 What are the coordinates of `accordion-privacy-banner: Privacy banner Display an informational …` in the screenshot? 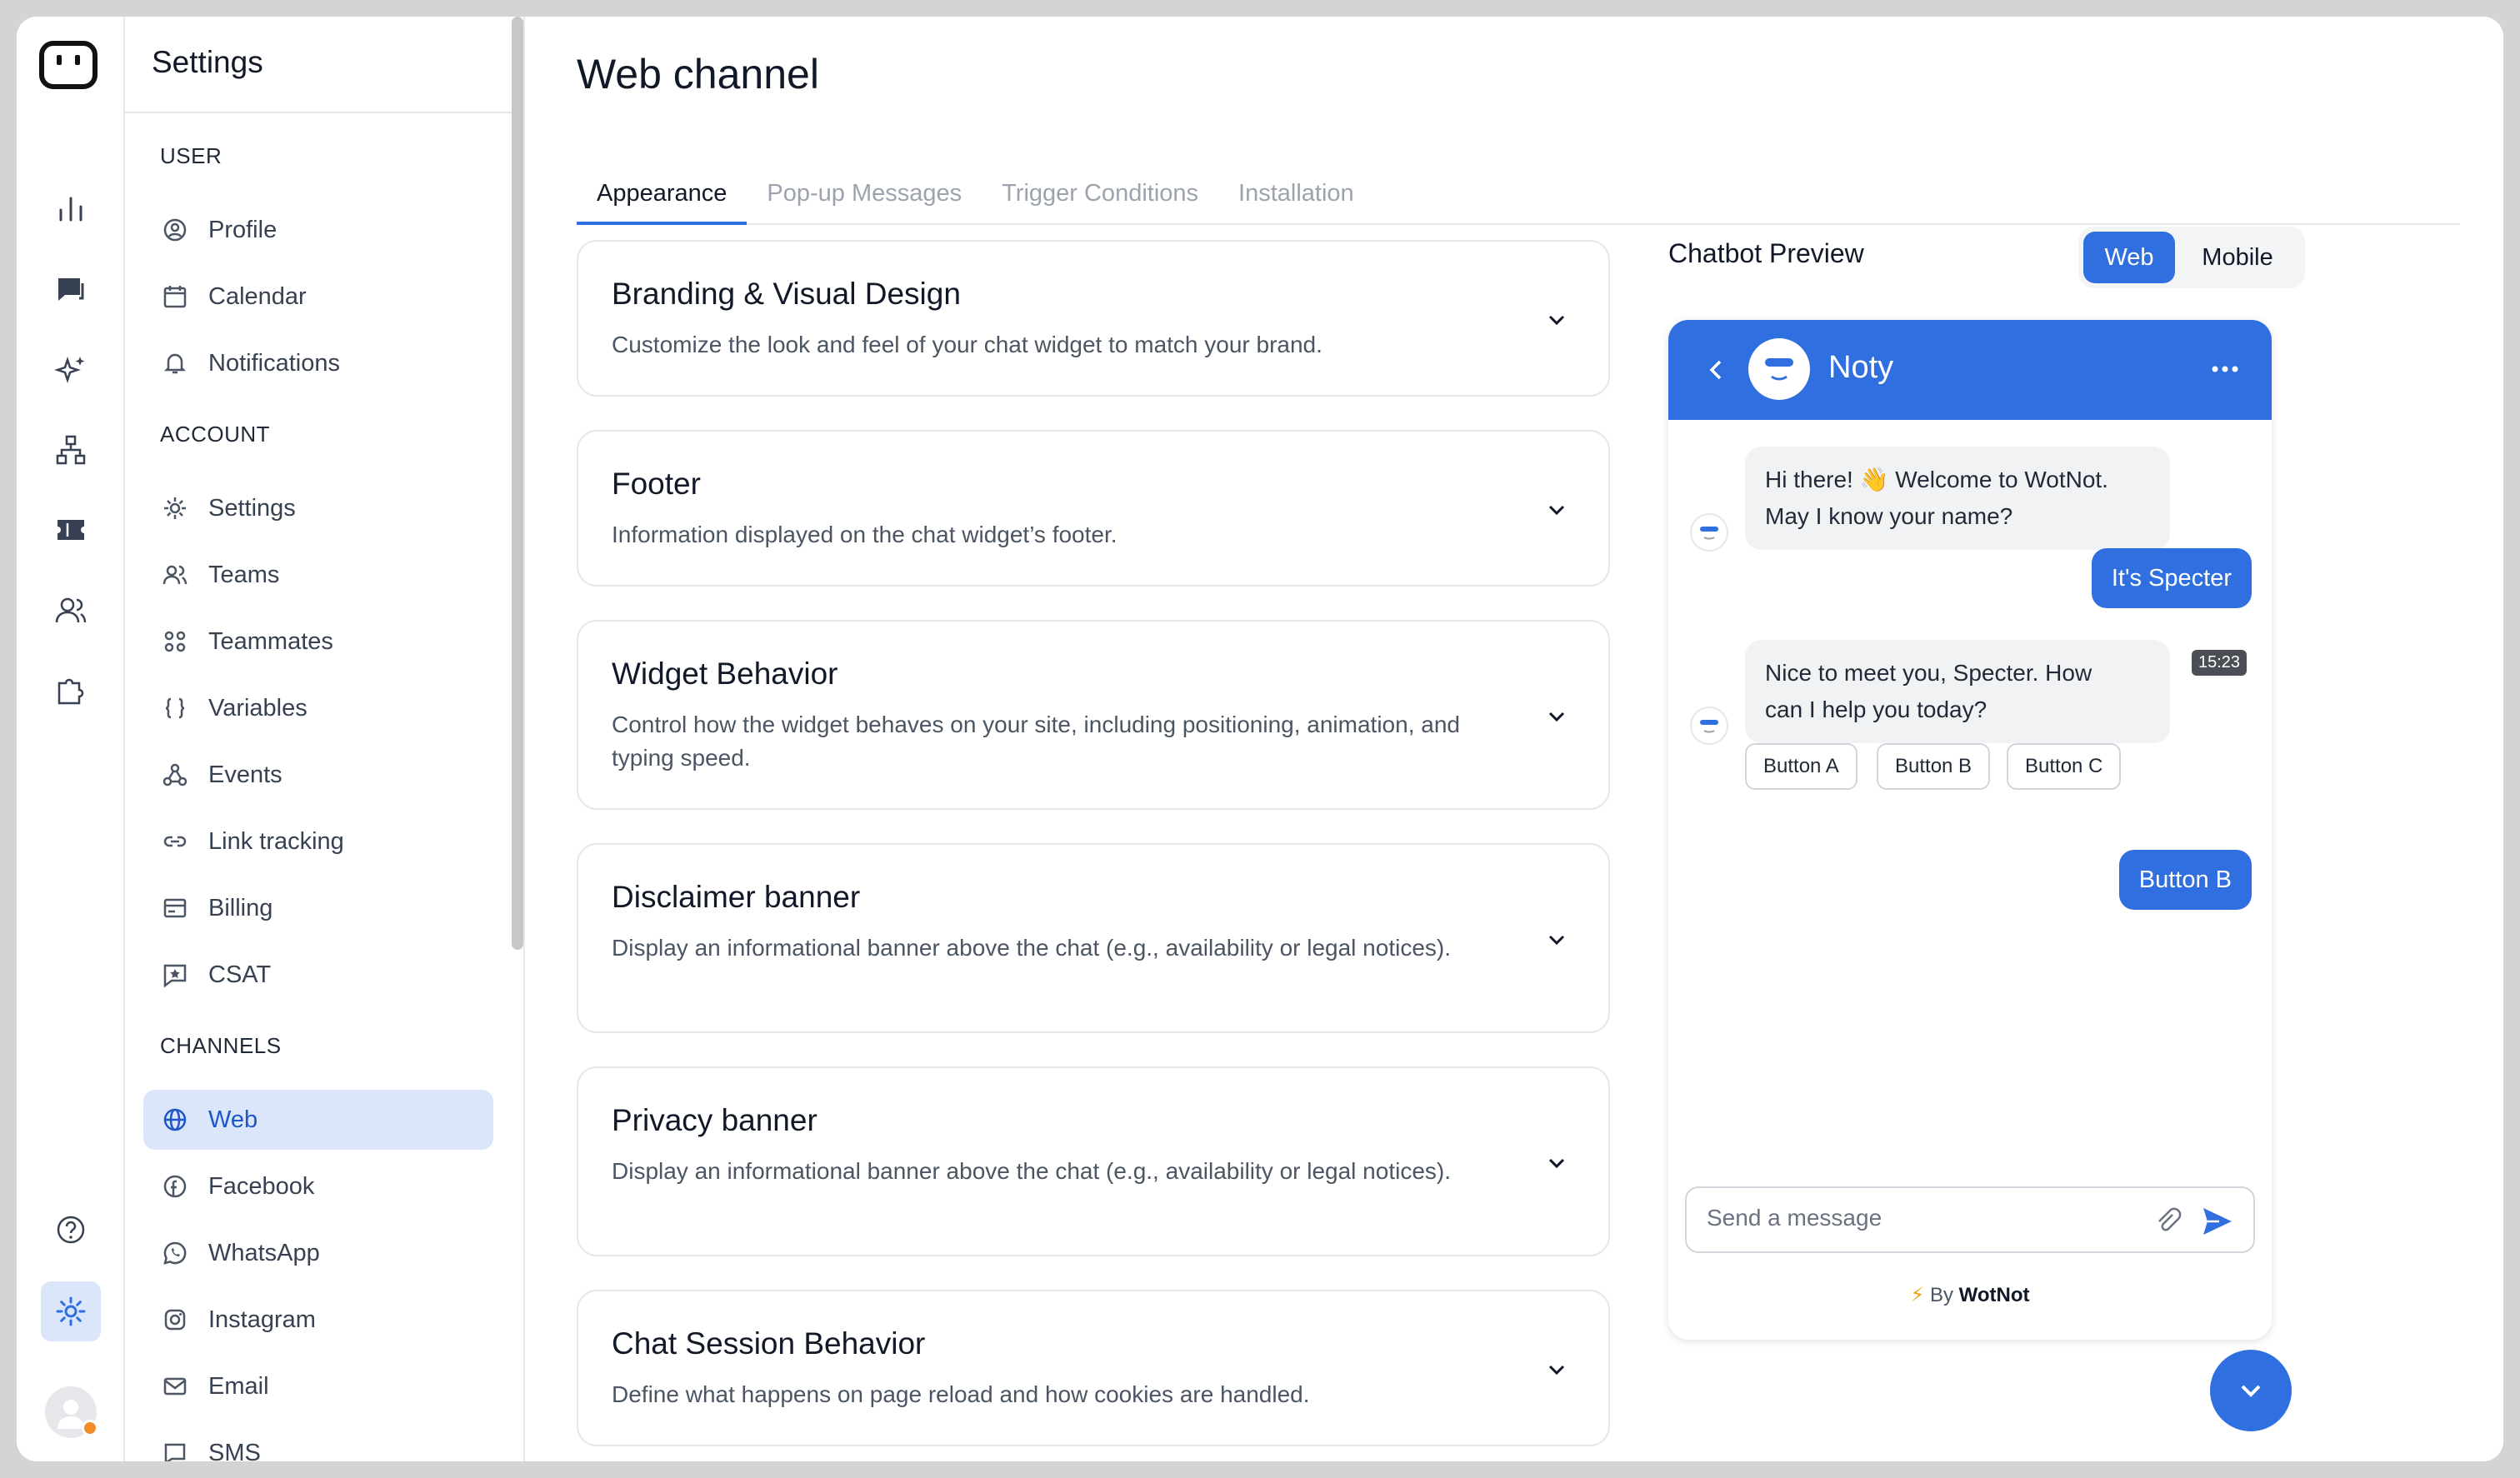 It's located at (1093, 1161).